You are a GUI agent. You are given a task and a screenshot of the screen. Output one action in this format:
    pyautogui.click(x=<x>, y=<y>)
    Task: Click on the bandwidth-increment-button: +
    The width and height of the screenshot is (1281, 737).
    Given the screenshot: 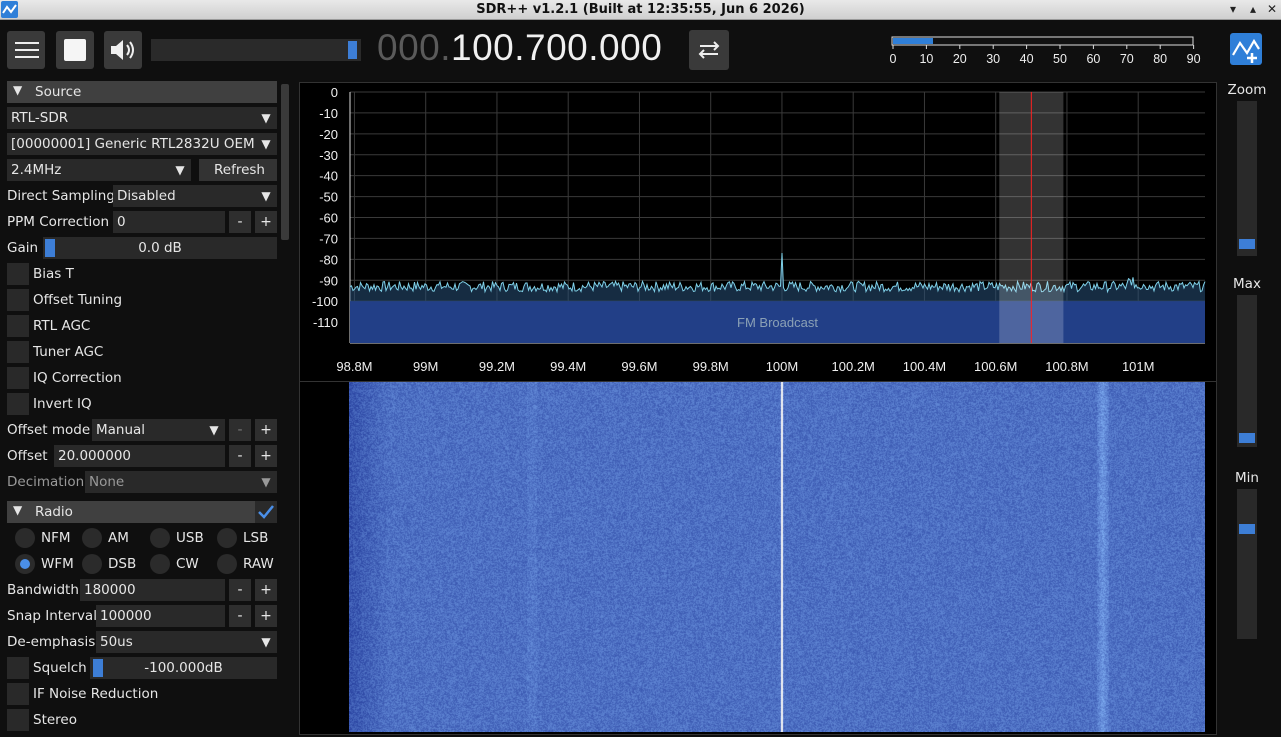 What is the action you would take?
    pyautogui.click(x=266, y=590)
    